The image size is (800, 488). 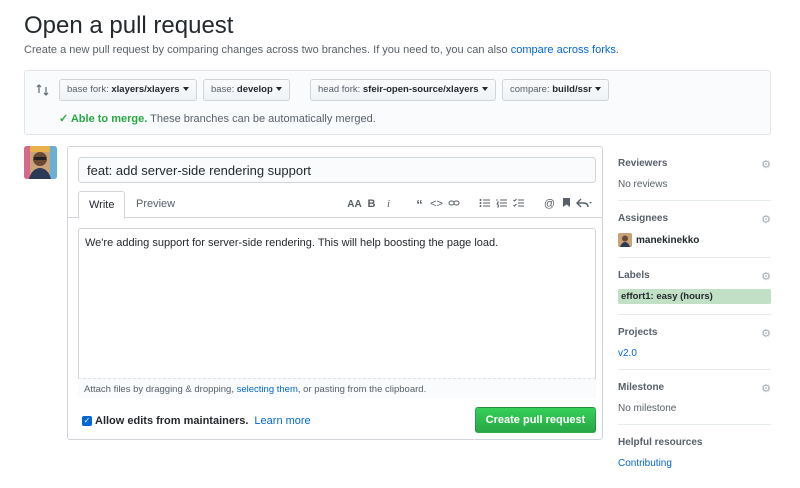 What do you see at coordinates (419, 204) in the screenshot?
I see `quote-icon: “` at bounding box center [419, 204].